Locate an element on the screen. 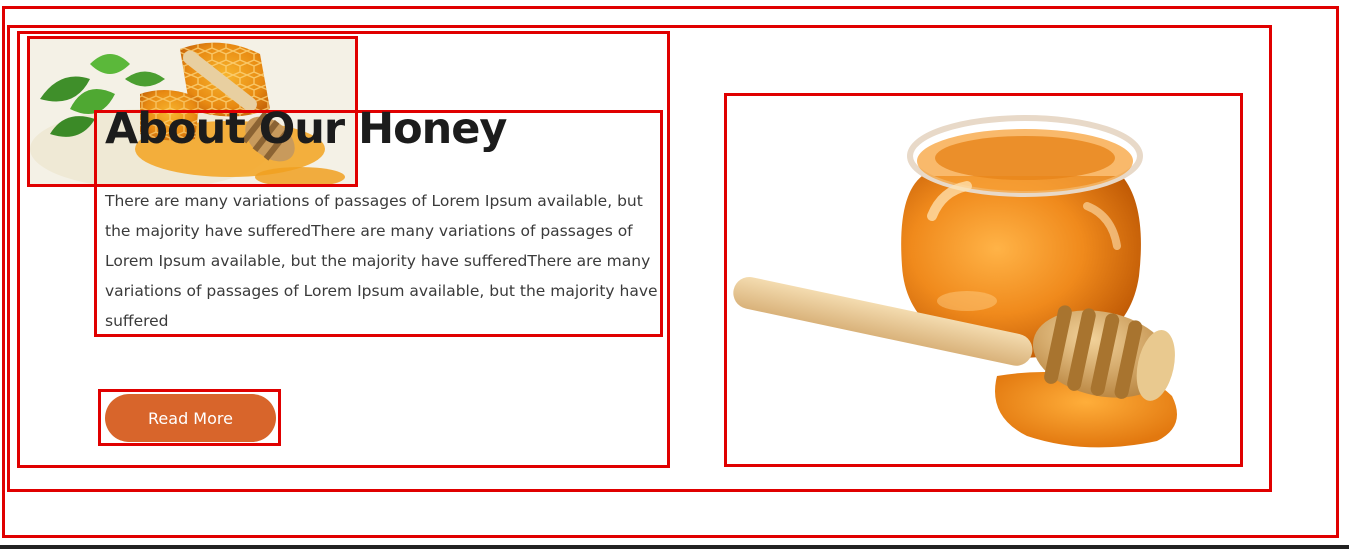  read-more-button: Read More is located at coordinates (190, 418).